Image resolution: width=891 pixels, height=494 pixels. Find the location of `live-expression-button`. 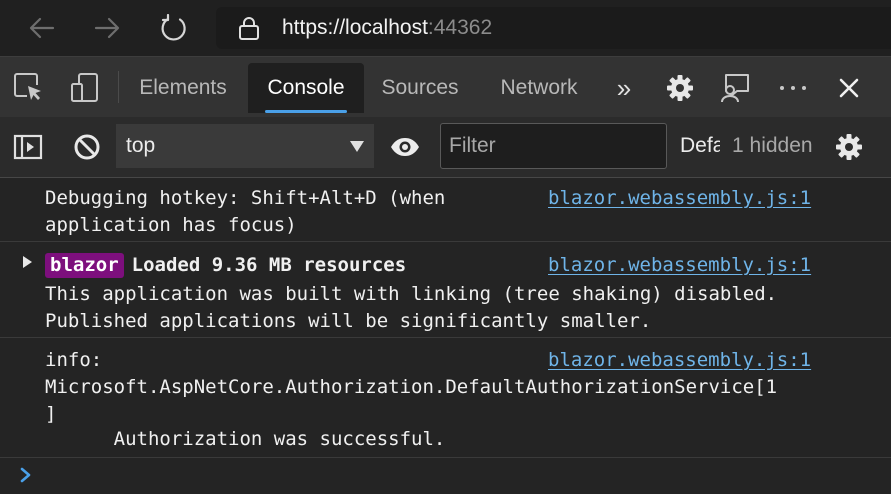

live-expression-button is located at coordinates (405, 147).